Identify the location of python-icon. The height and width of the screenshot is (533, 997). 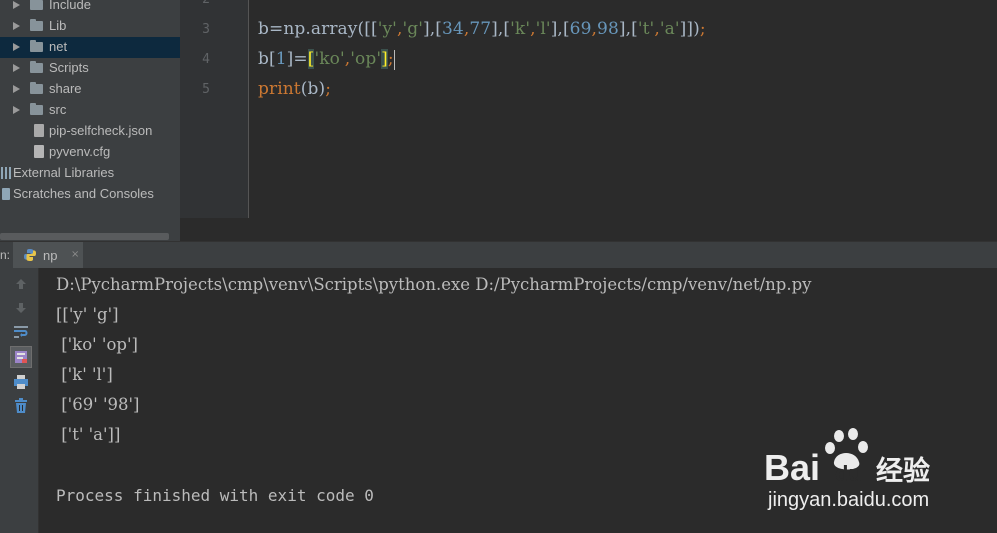
(30, 255).